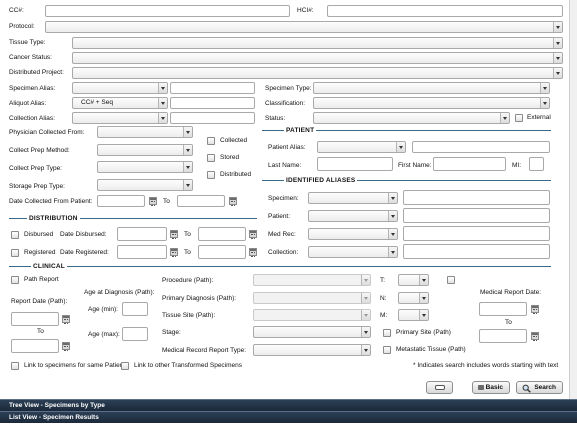  I want to click on link-same-patient-checkbox, so click(15, 366).